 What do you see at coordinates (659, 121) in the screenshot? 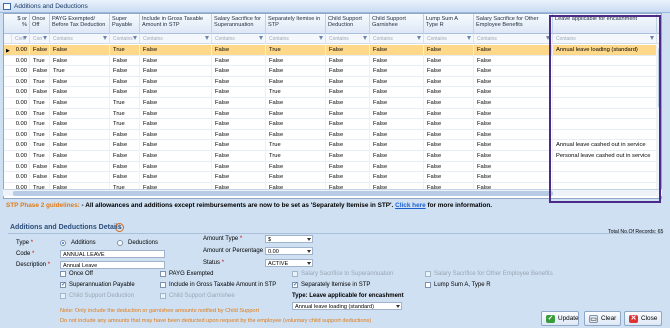
I see `vertical-scrollbar` at bounding box center [659, 121].